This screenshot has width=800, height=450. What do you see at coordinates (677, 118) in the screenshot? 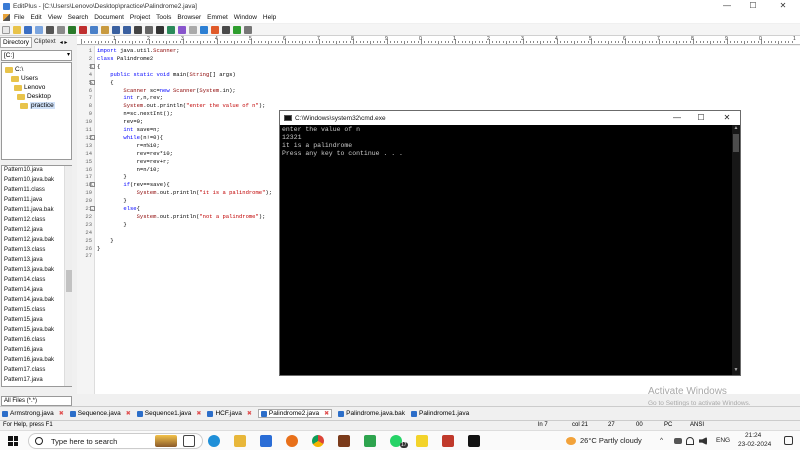
I see `console-minimize-button: —` at bounding box center [677, 118].